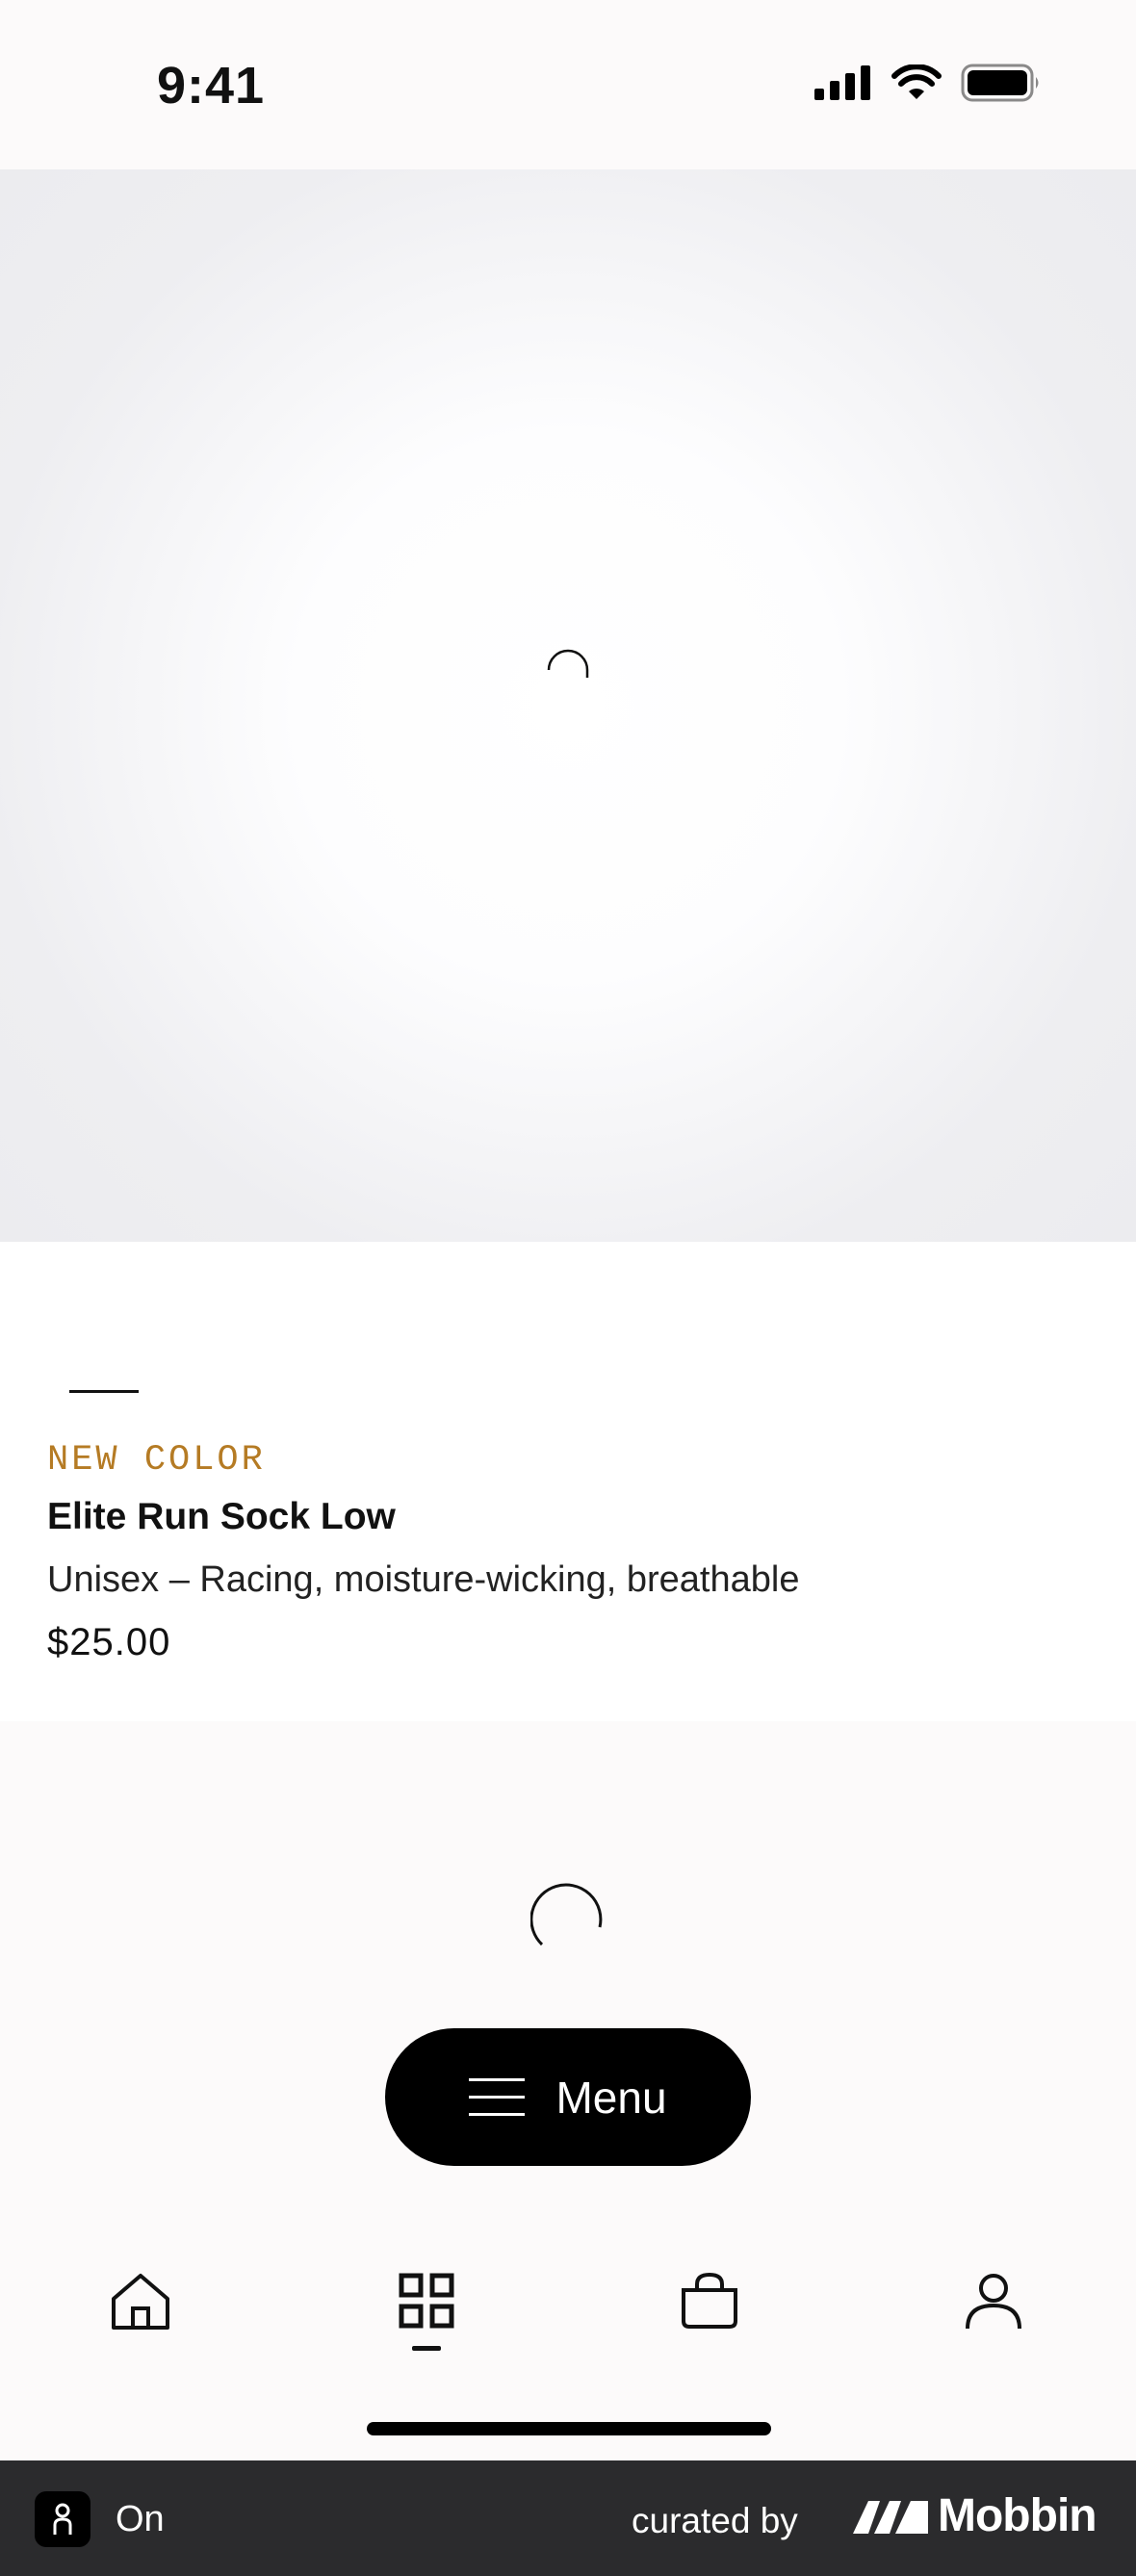 This screenshot has height=2576, width=1136. What do you see at coordinates (156, 1461) in the screenshot?
I see `new-color-badge: NEW COLOR` at bounding box center [156, 1461].